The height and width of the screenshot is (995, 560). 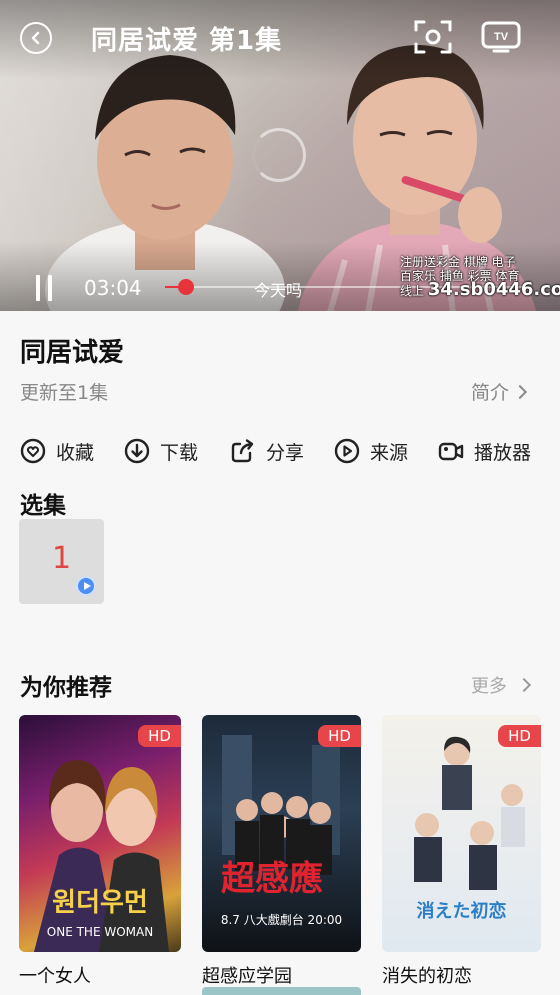 What do you see at coordinates (137, 451) in the screenshot?
I see `download-icon` at bounding box center [137, 451].